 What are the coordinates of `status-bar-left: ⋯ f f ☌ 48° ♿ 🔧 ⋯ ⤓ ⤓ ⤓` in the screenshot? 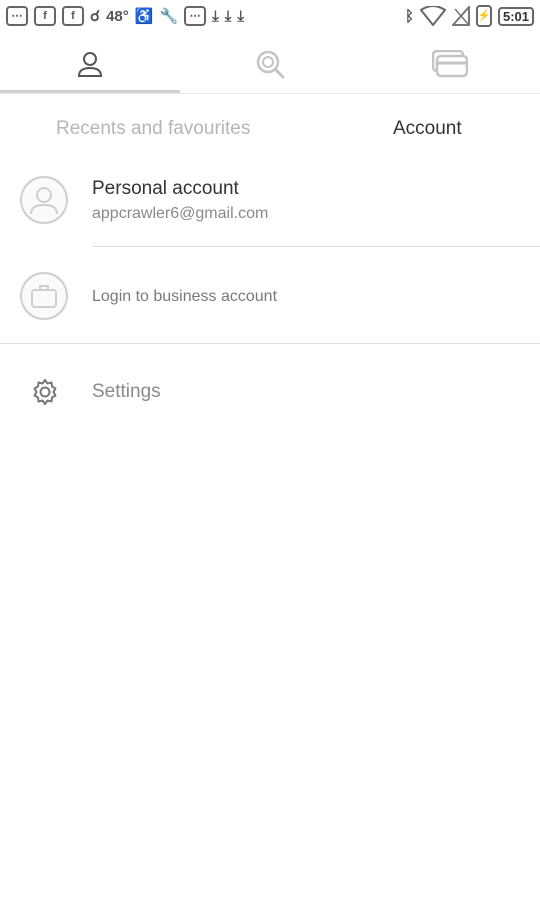 It's located at (125, 16).